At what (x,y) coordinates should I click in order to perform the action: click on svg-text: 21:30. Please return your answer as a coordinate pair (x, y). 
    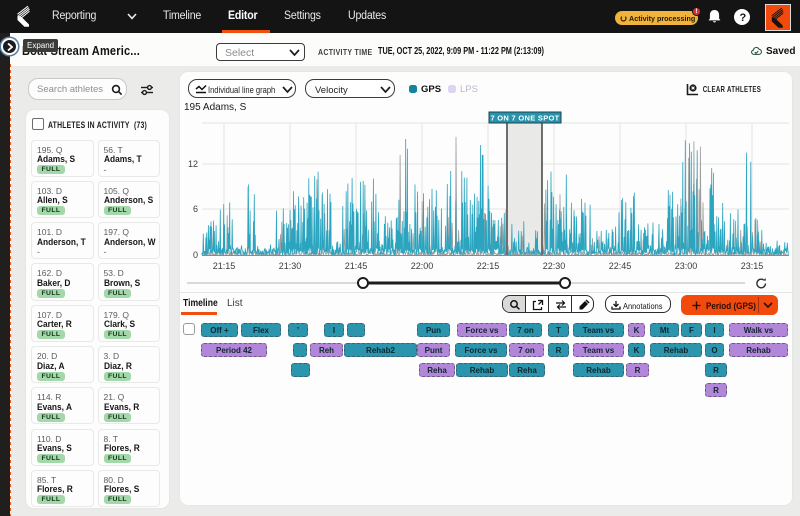
    Looking at the image, I should click on (290, 266).